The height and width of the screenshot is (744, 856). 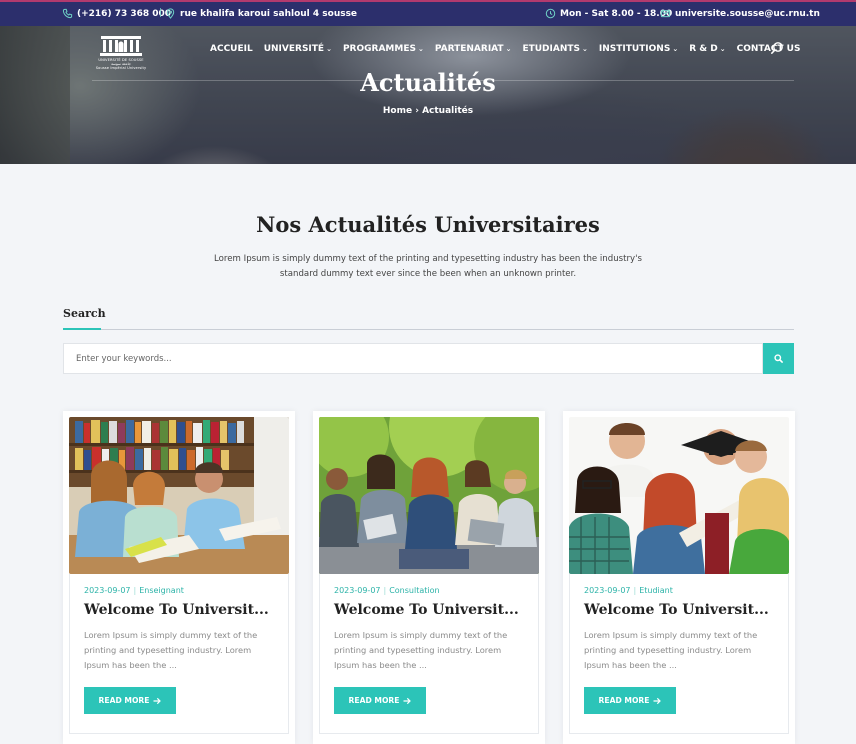 I want to click on news-category: Consultation, so click(x=414, y=590).